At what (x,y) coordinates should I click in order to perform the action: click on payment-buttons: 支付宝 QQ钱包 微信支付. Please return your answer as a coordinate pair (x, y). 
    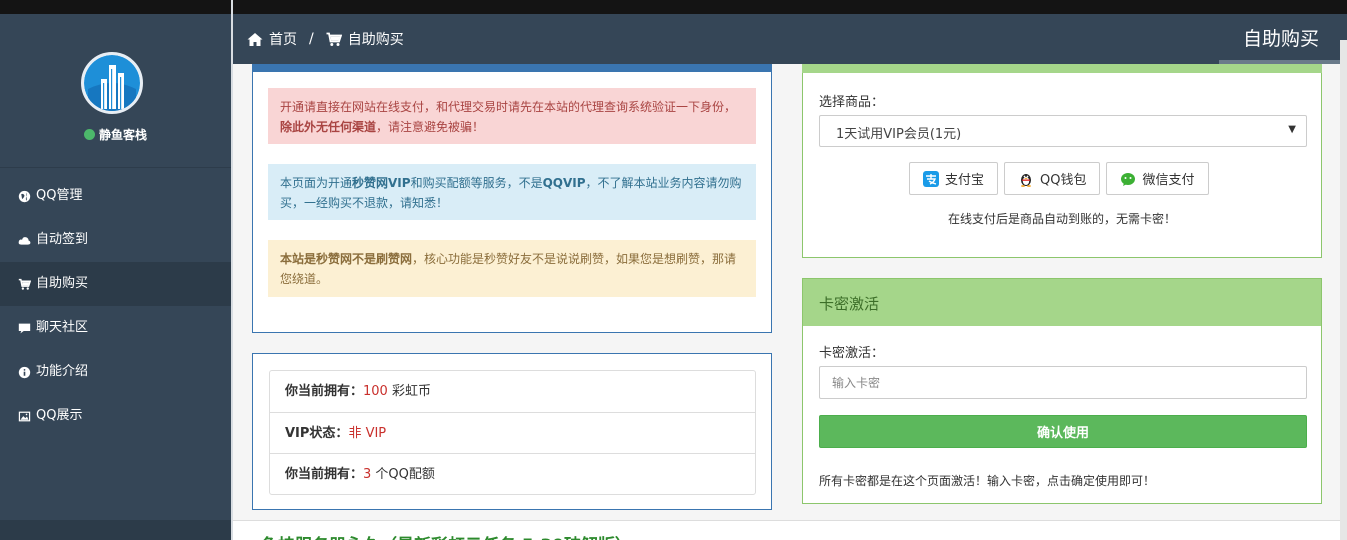
    Looking at the image, I should click on (1059, 178).